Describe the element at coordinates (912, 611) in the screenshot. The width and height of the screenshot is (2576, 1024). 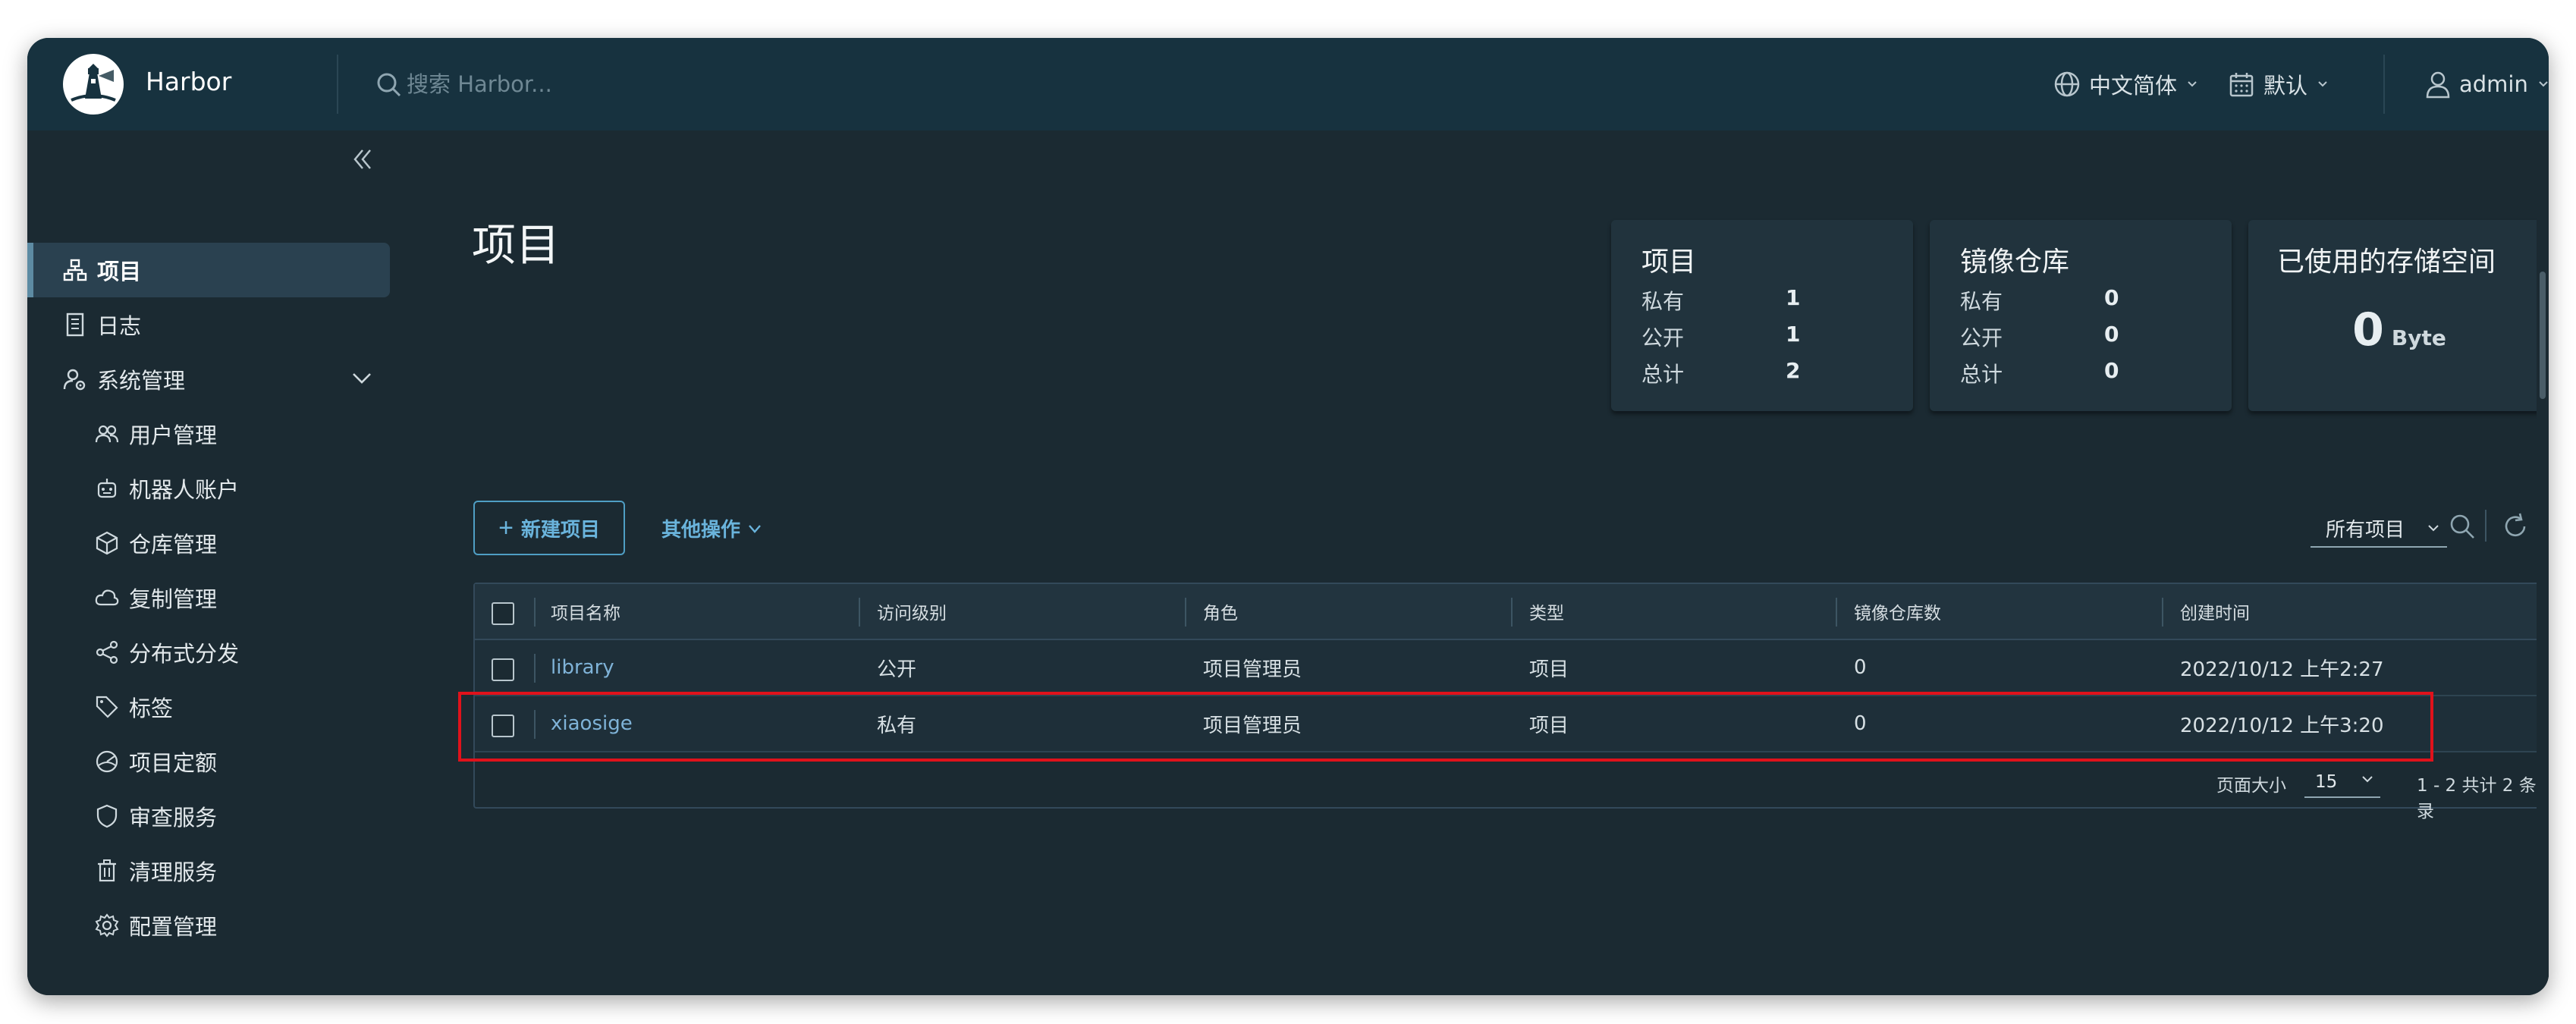
I see `column-header-access: 访问级别` at that location.